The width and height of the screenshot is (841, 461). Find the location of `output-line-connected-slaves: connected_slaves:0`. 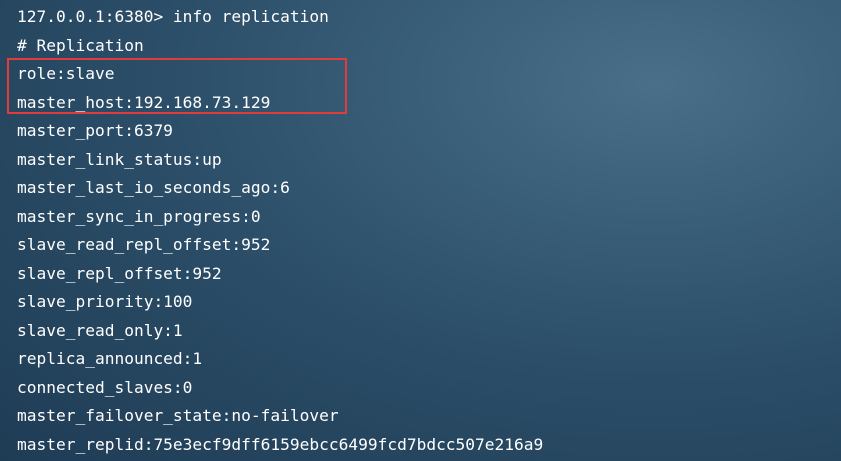

output-line-connected-slaves: connected_slaves:0 is located at coordinates (105, 387).